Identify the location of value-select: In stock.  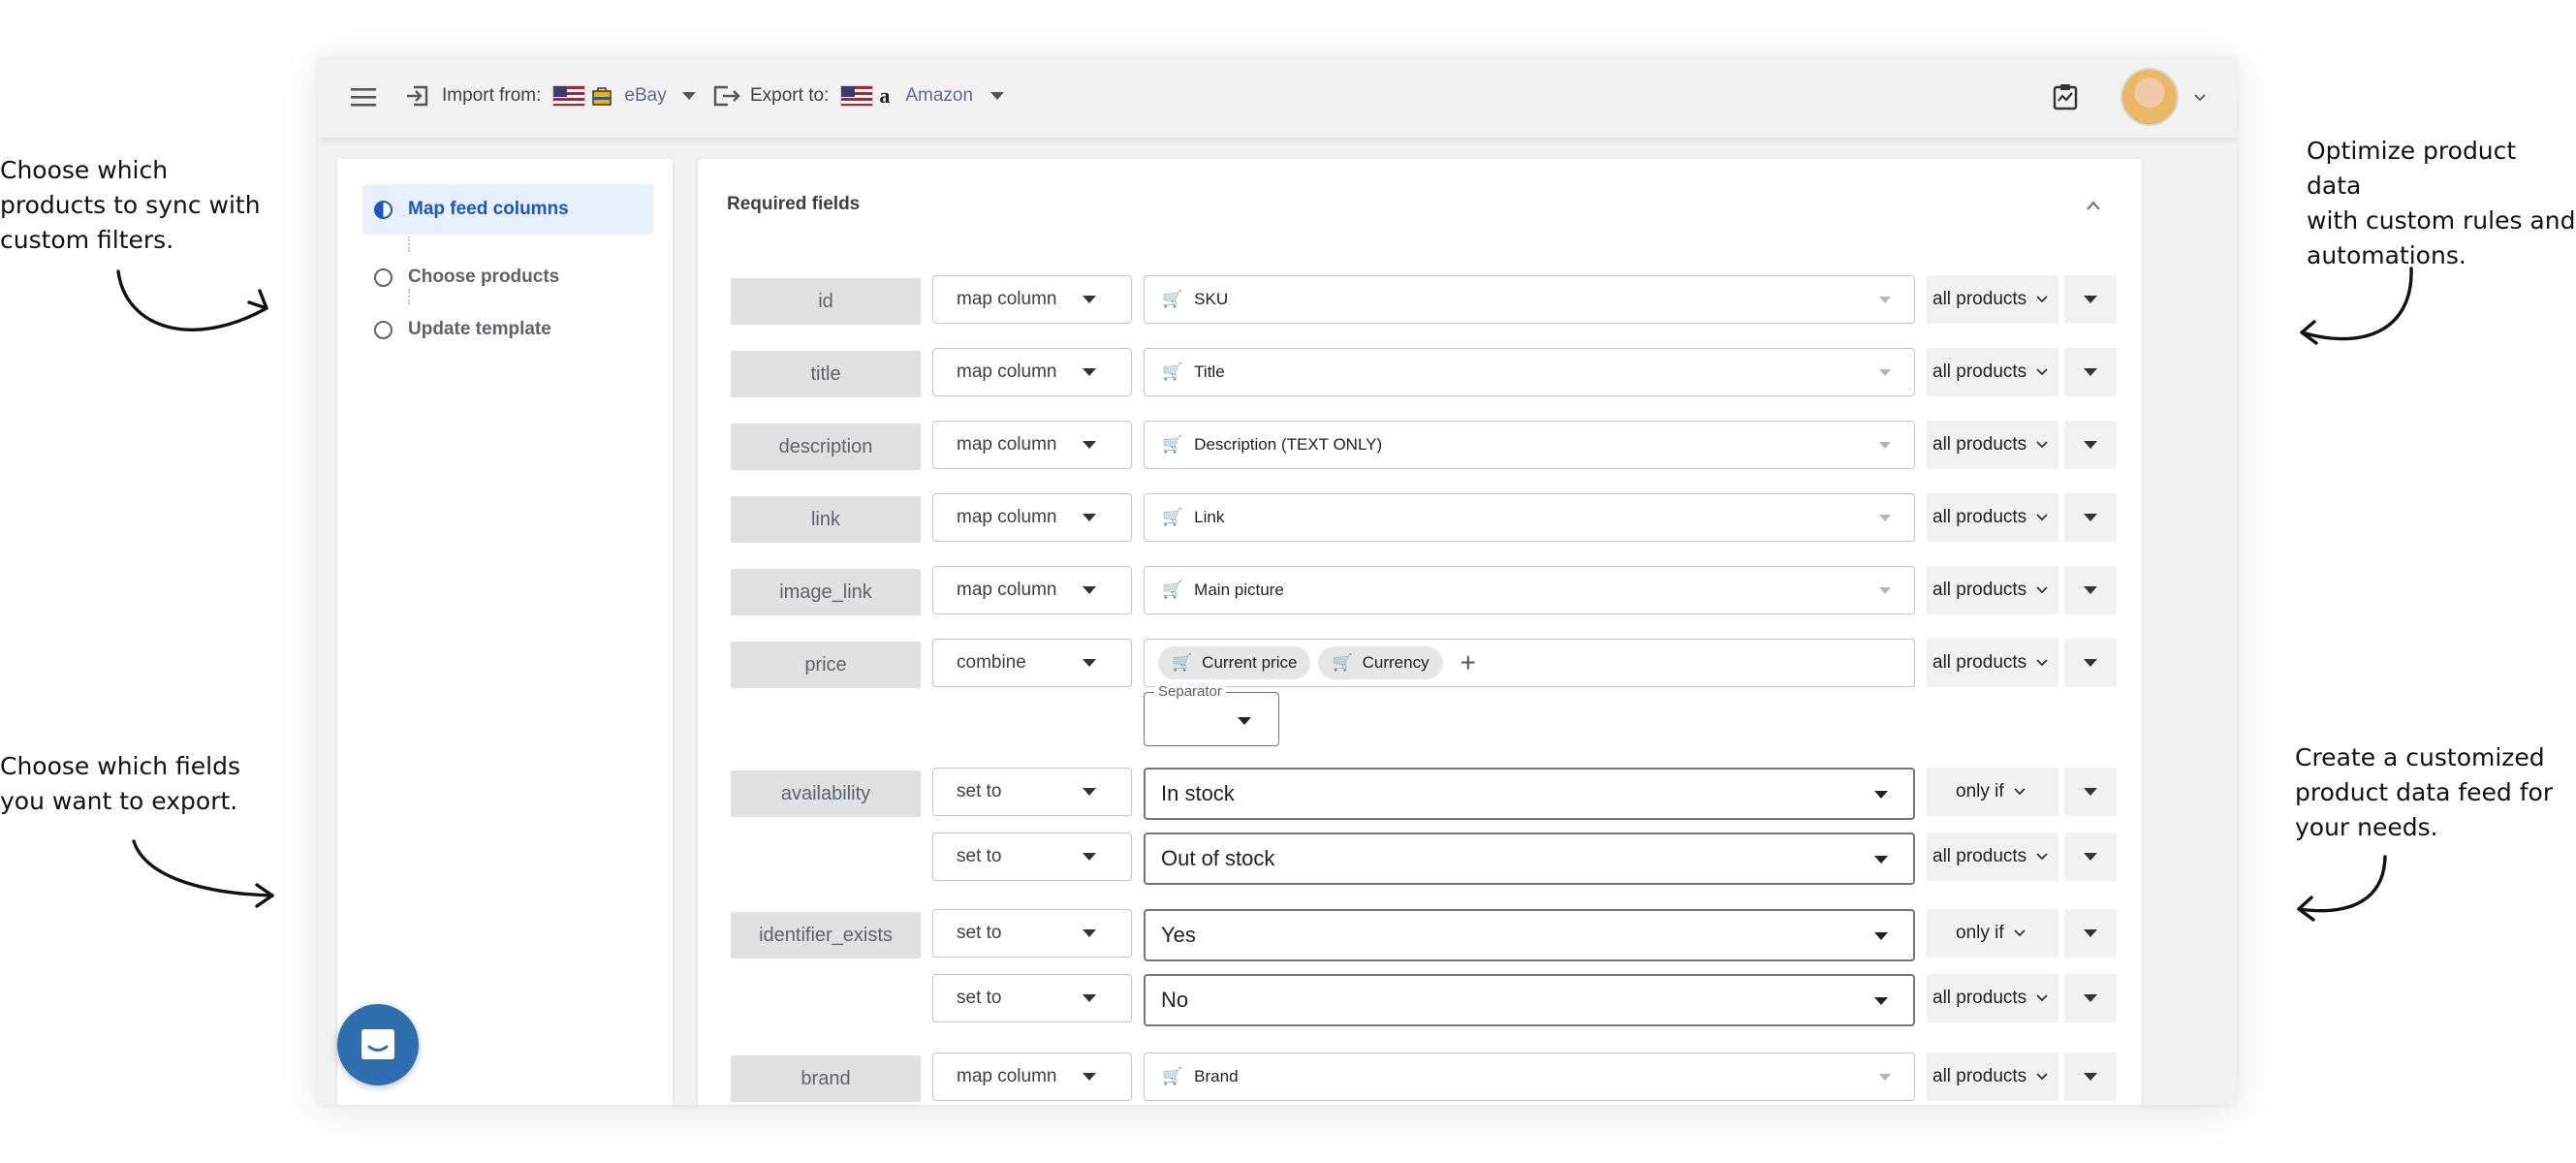
(1529, 794).